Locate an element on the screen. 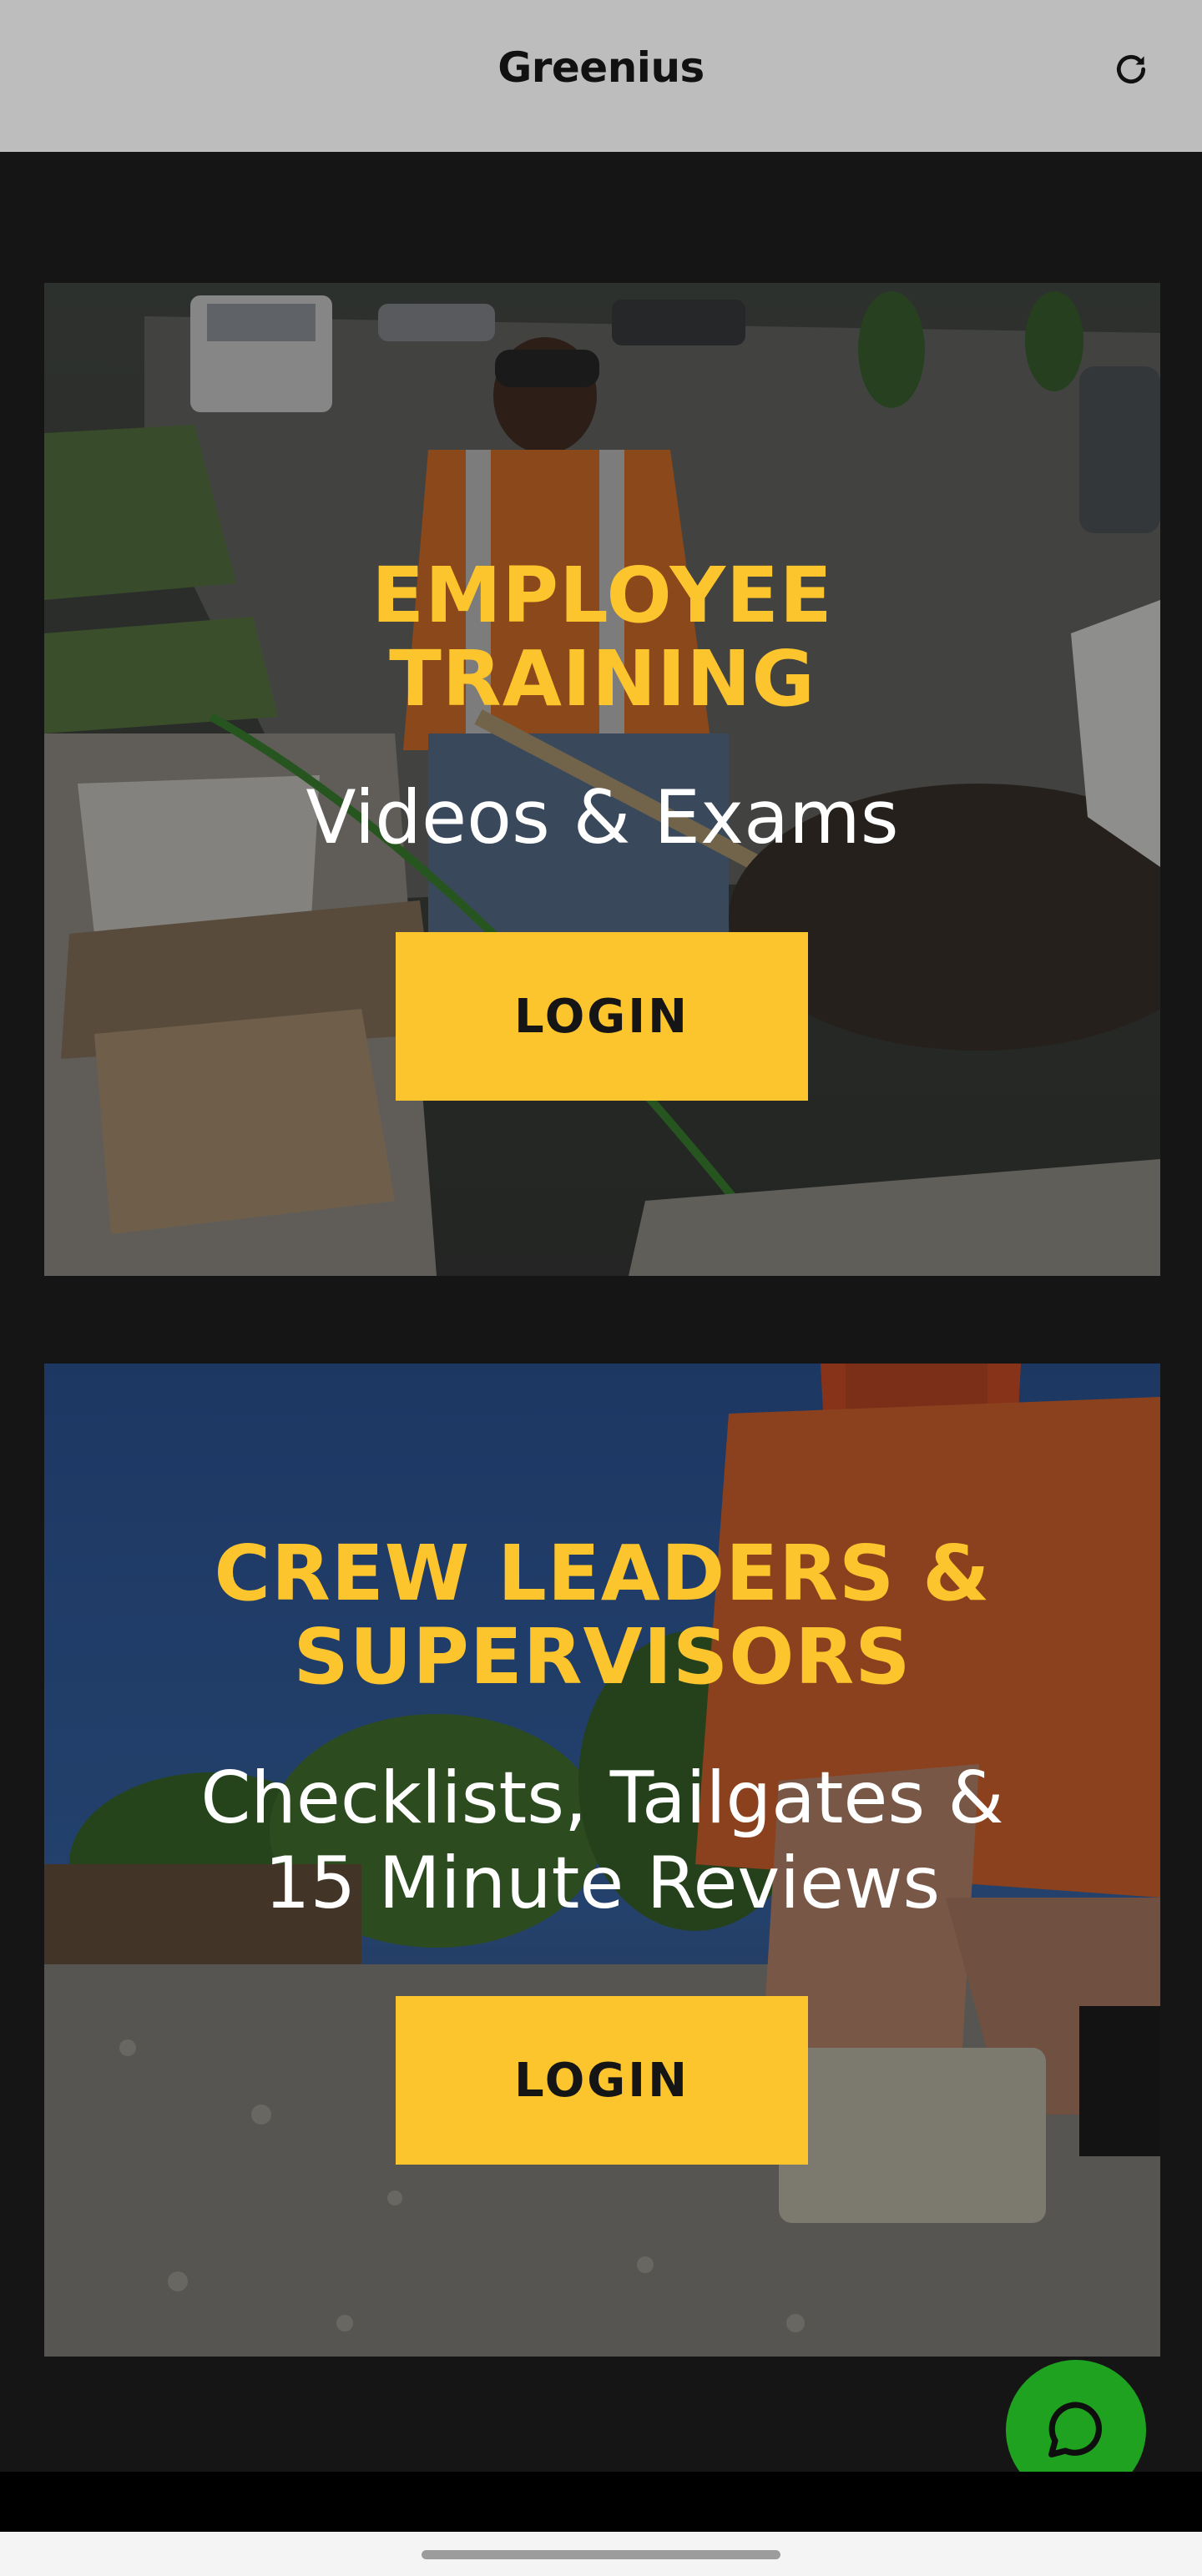 The height and width of the screenshot is (2576, 1202). refresh-icon is located at coordinates (1131, 68).